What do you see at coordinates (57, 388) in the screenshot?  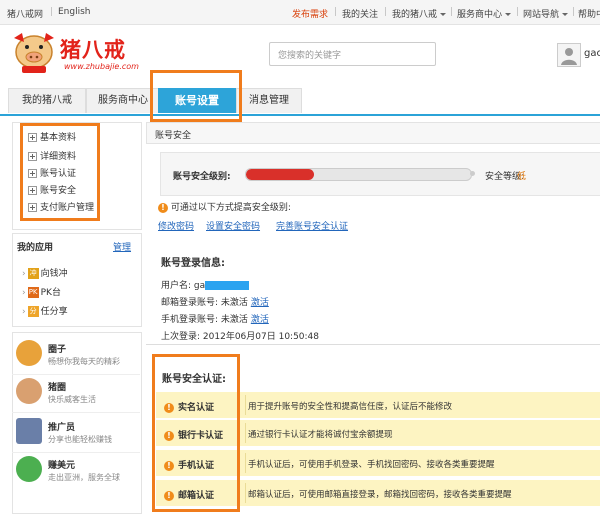 I see `promo-title: 猪圈` at bounding box center [57, 388].